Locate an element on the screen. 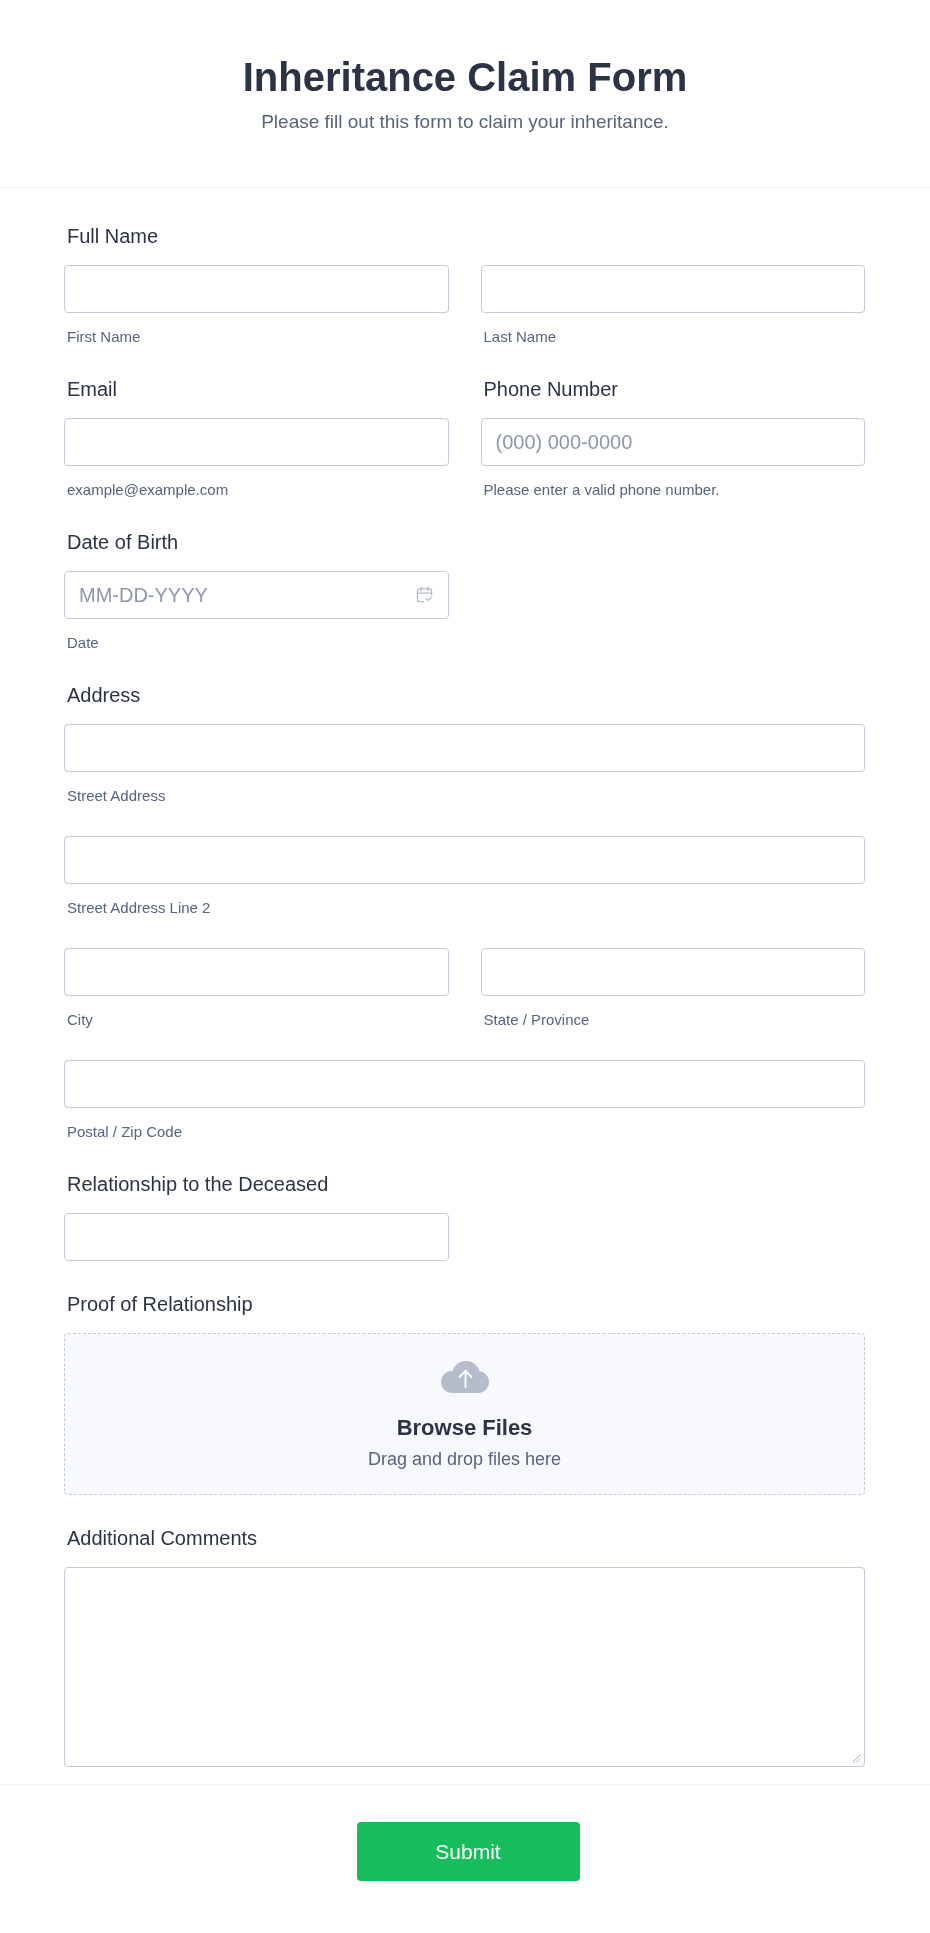 The height and width of the screenshot is (1933, 930). calendar-icon is located at coordinates (424, 594).